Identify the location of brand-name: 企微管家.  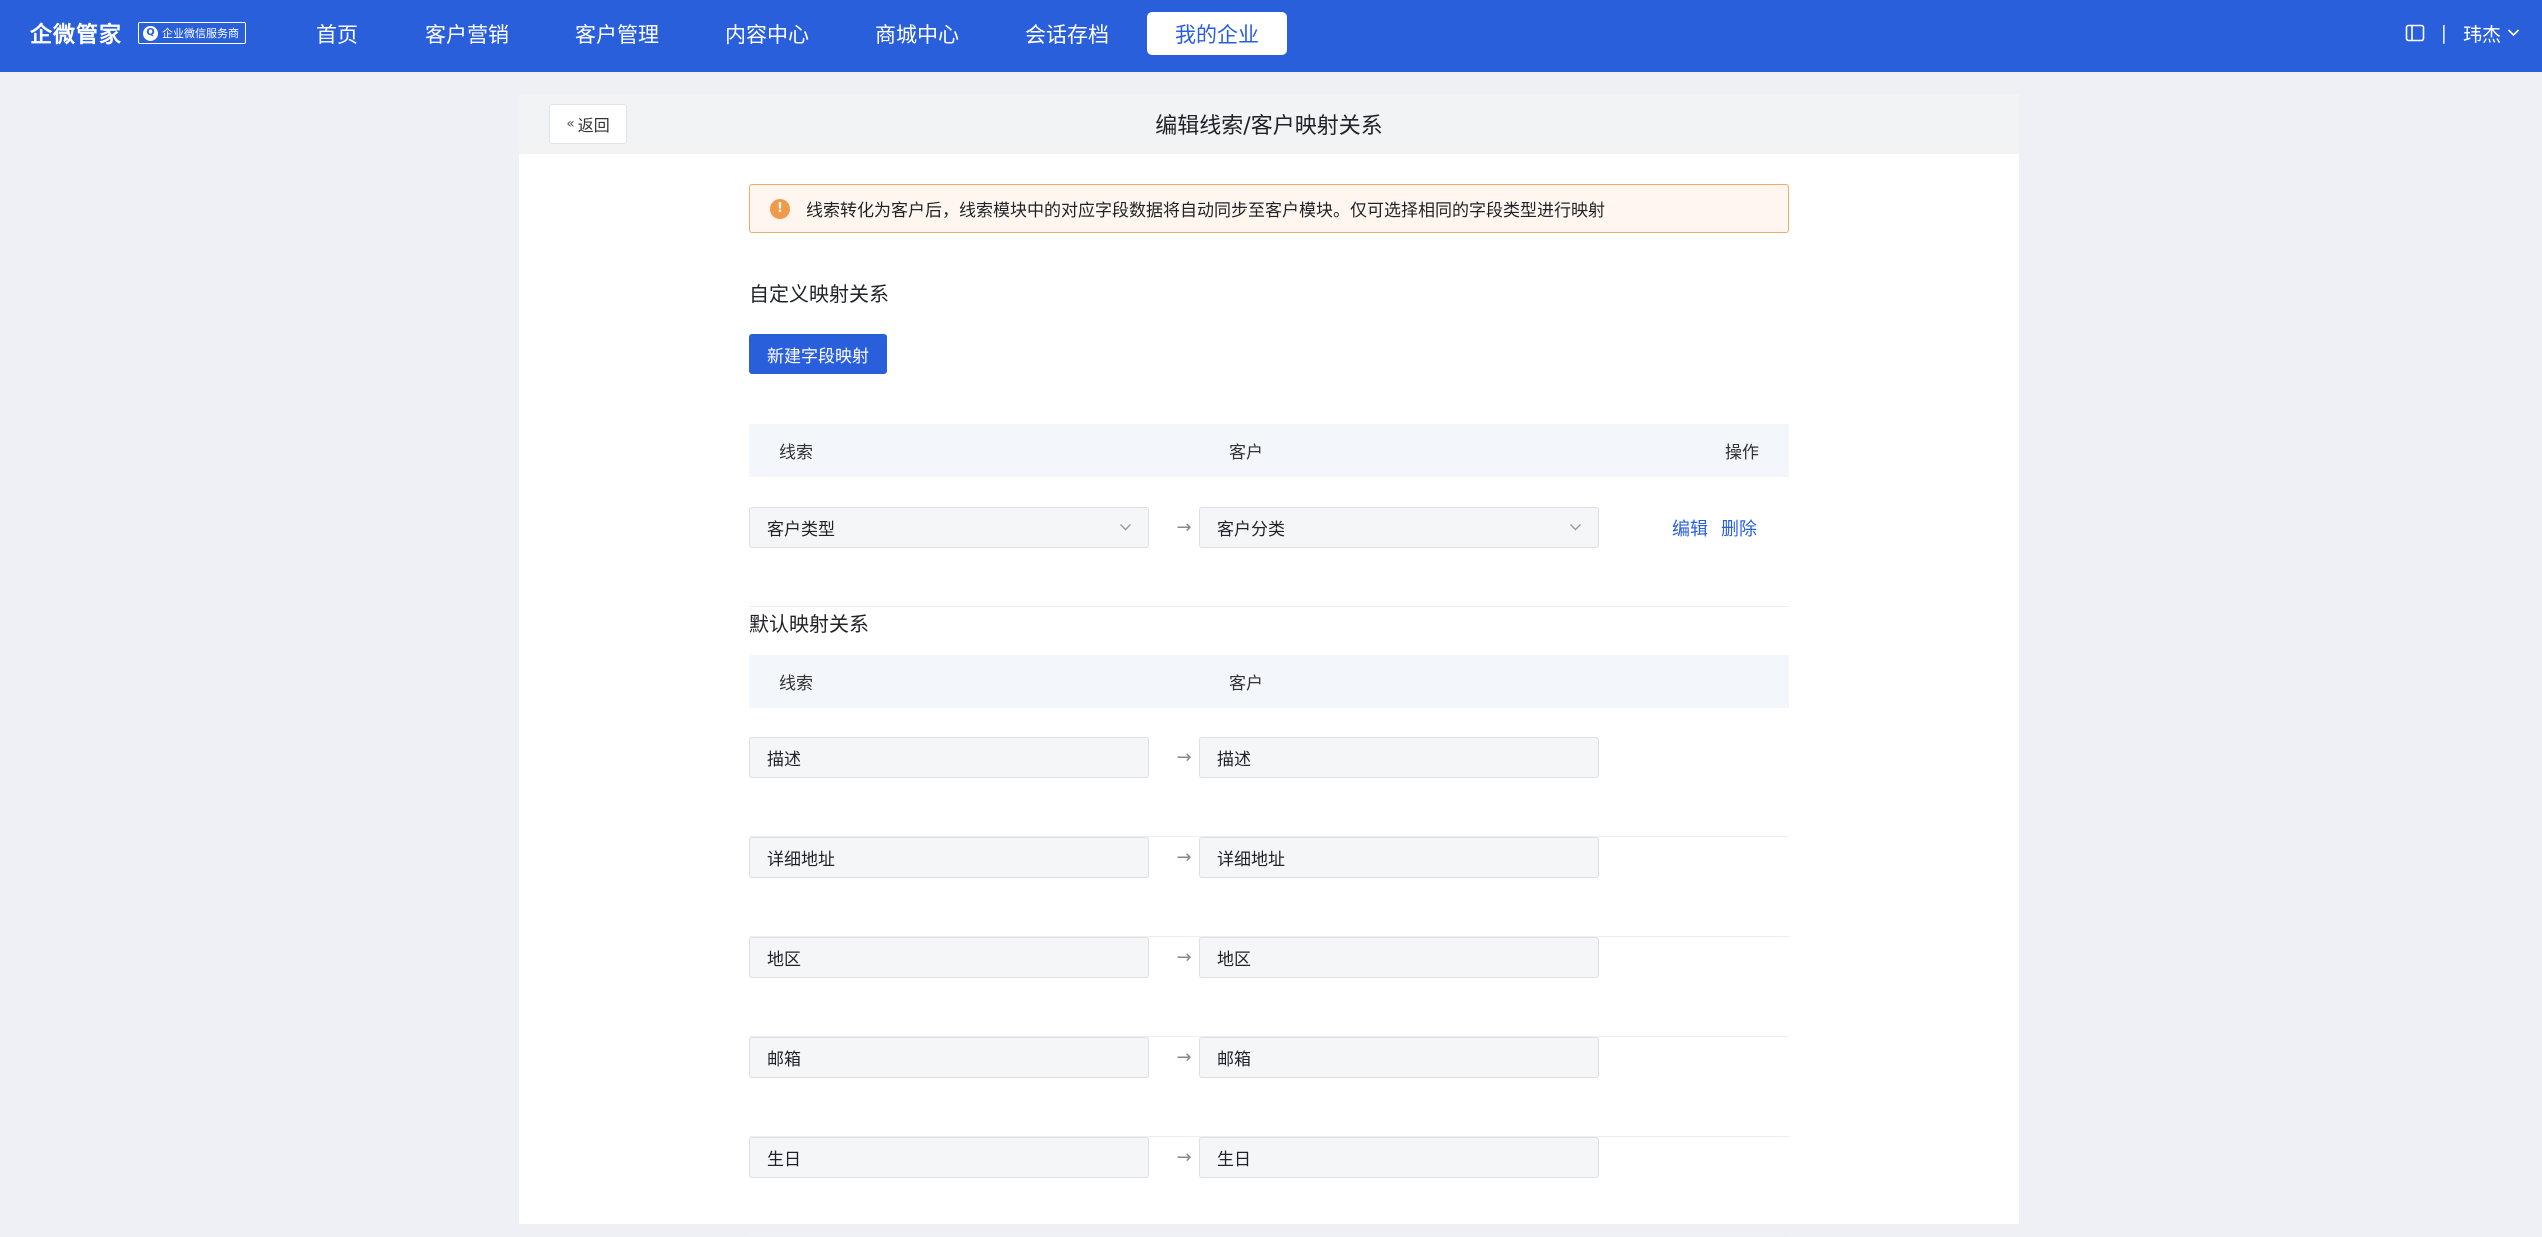
(76, 35).